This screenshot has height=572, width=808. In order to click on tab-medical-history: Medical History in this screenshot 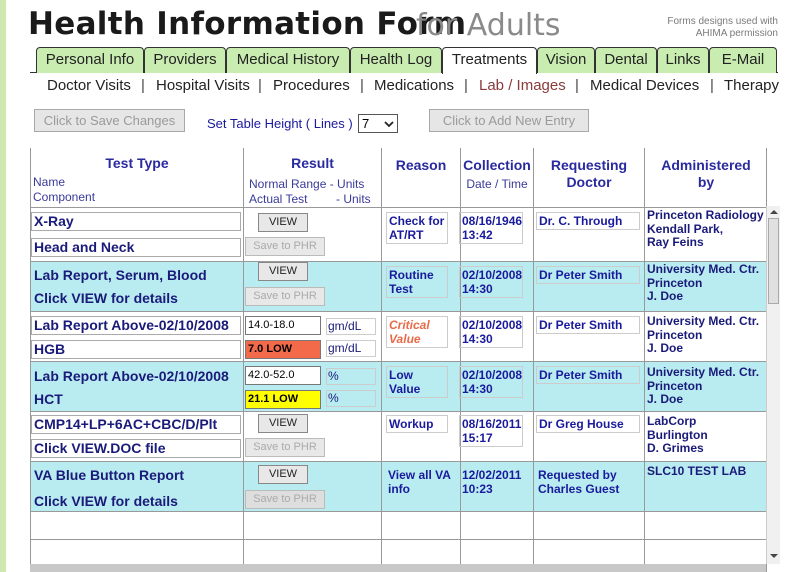, I will do `click(288, 60)`.